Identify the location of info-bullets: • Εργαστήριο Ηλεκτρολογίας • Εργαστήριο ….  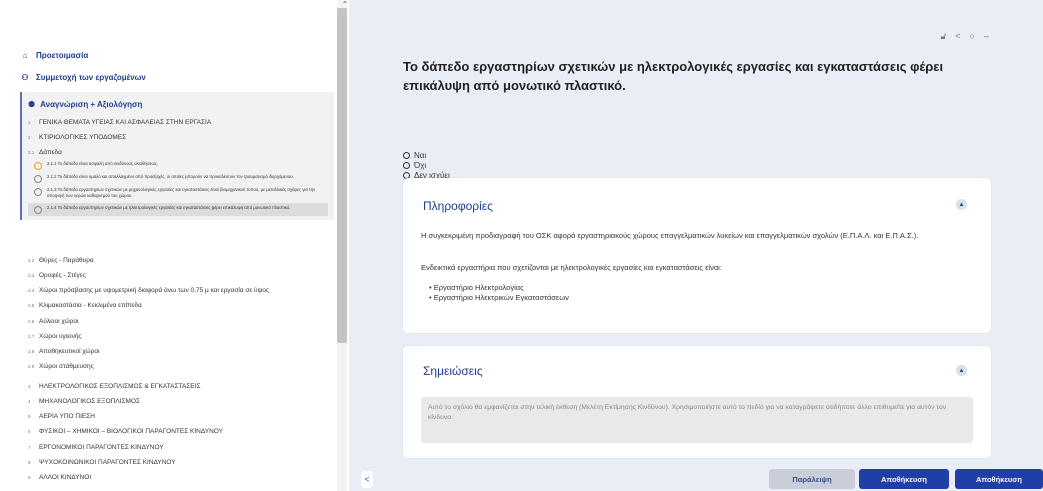
(499, 293).